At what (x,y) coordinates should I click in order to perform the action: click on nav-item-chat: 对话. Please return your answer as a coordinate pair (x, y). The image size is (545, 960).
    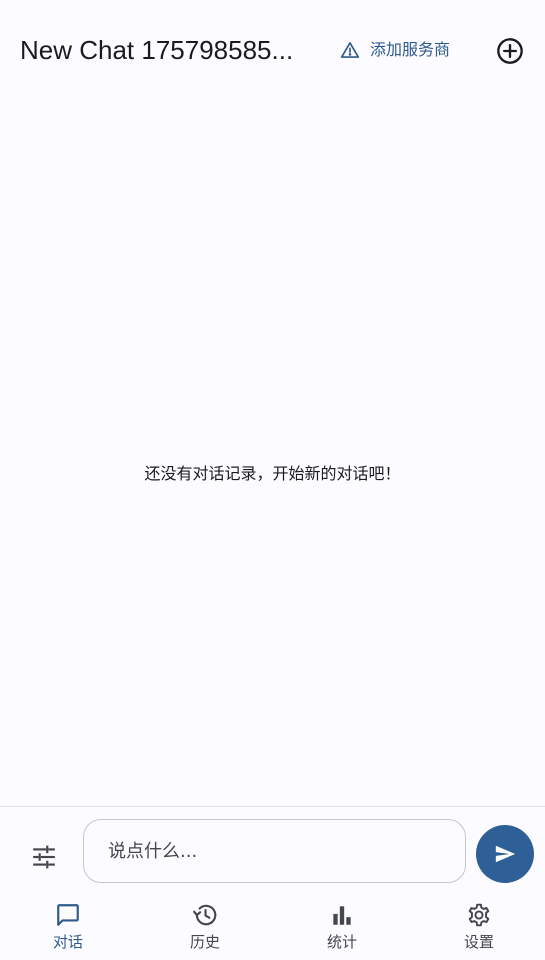
    Looking at the image, I should click on (68, 928).